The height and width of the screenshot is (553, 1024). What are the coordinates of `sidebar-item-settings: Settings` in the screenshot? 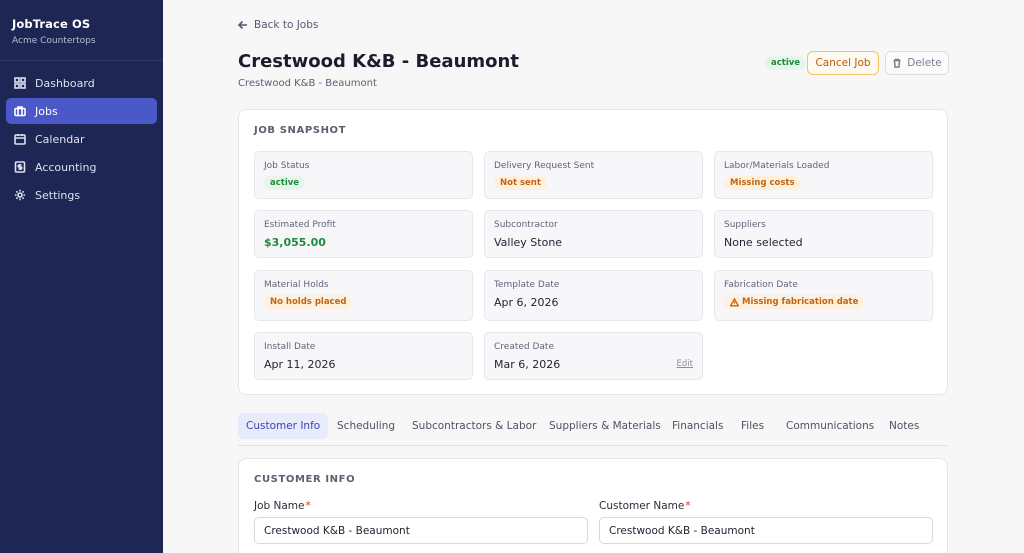 It's located at (81, 195).